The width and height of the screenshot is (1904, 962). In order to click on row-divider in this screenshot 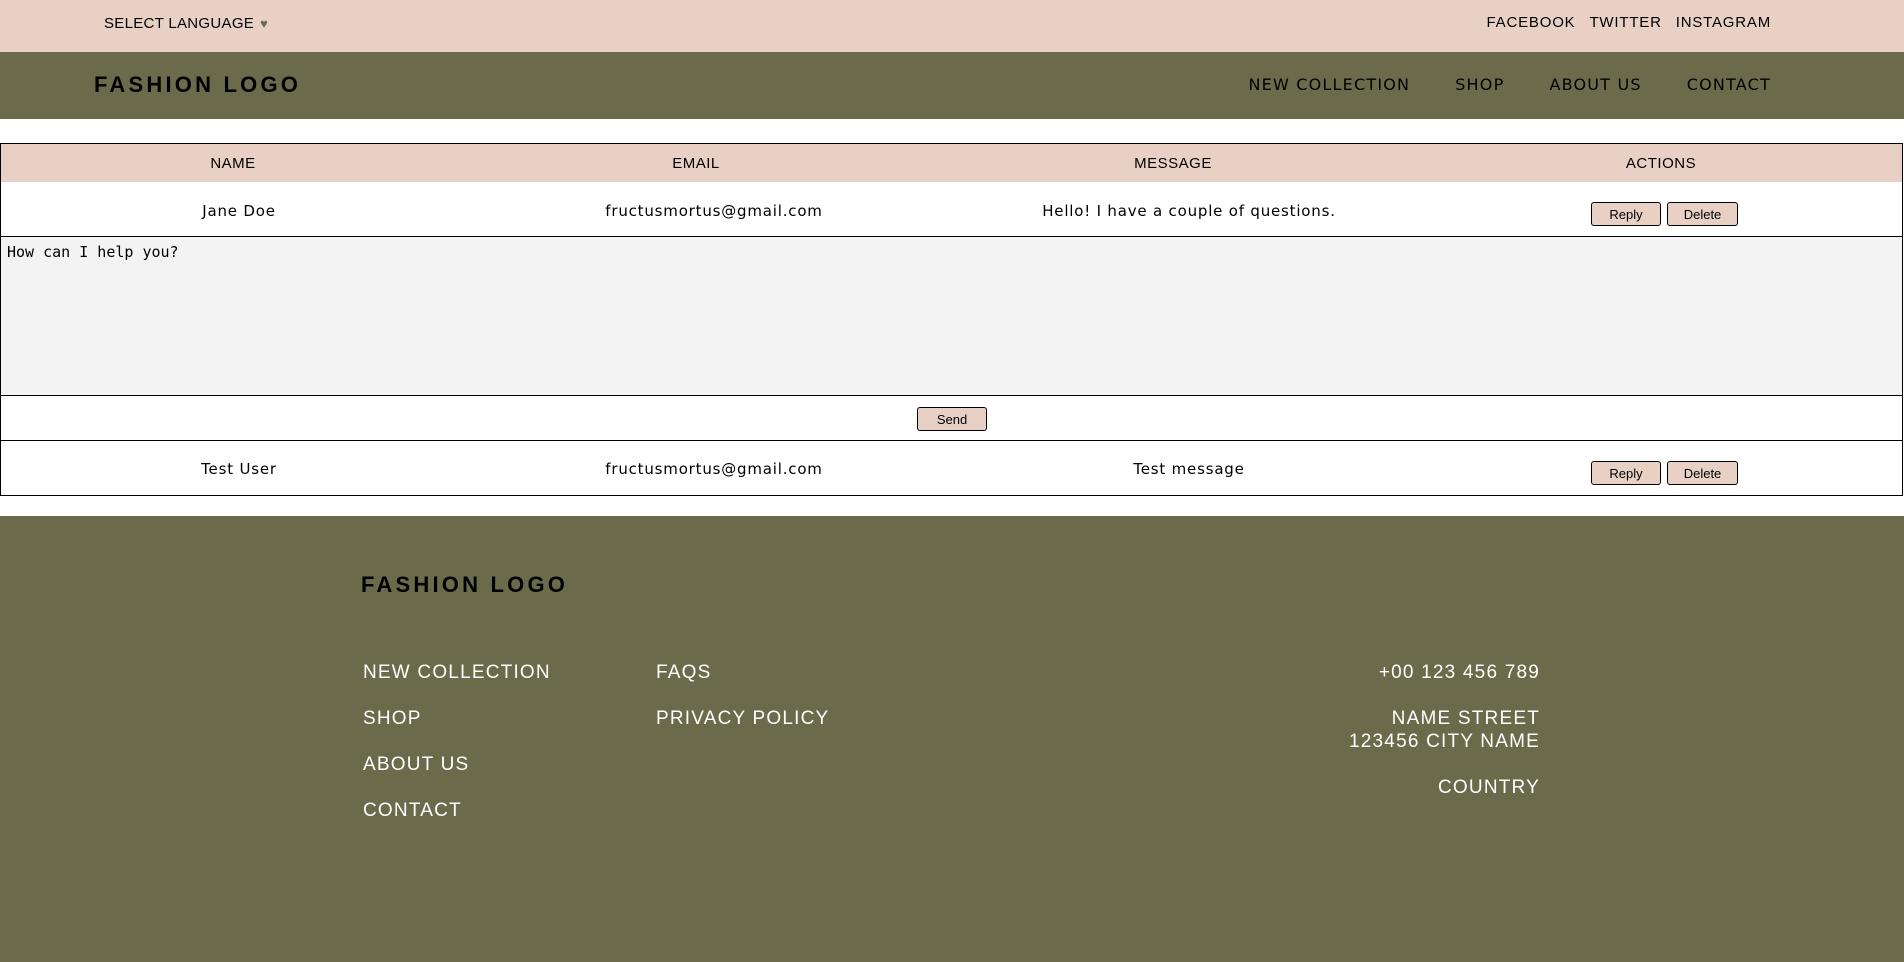, I will do `click(951, 440)`.